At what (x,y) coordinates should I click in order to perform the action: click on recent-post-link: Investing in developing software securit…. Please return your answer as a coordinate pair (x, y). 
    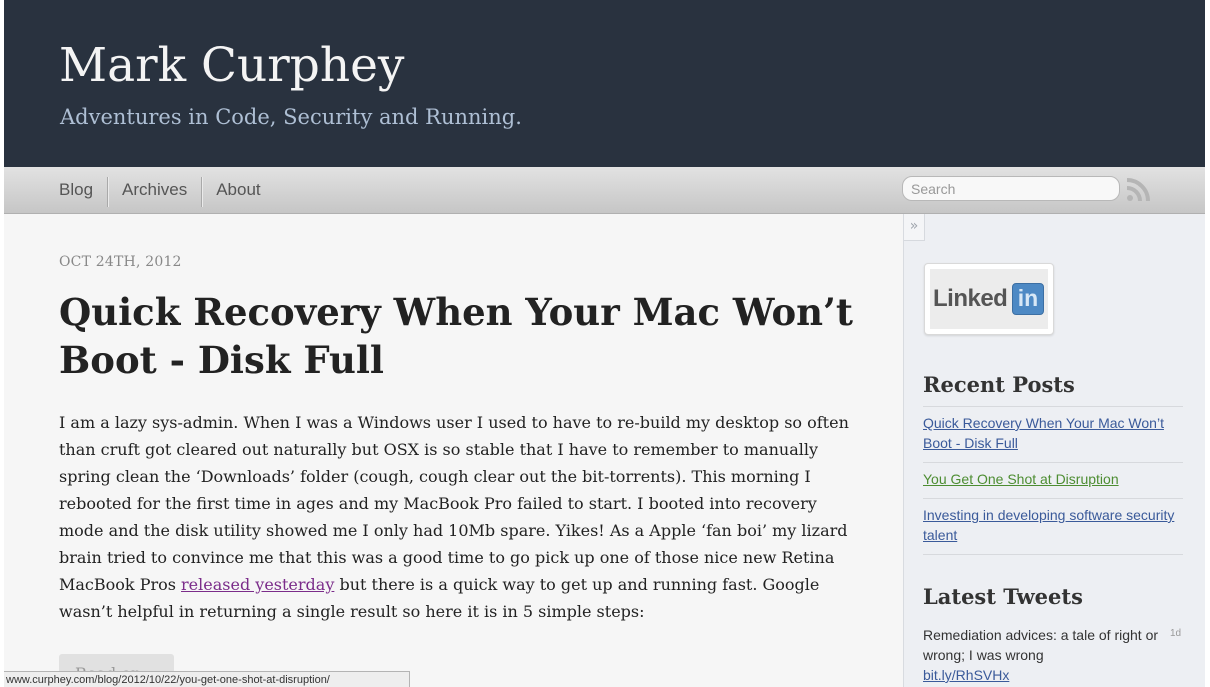
    Looking at the image, I should click on (1048, 525).